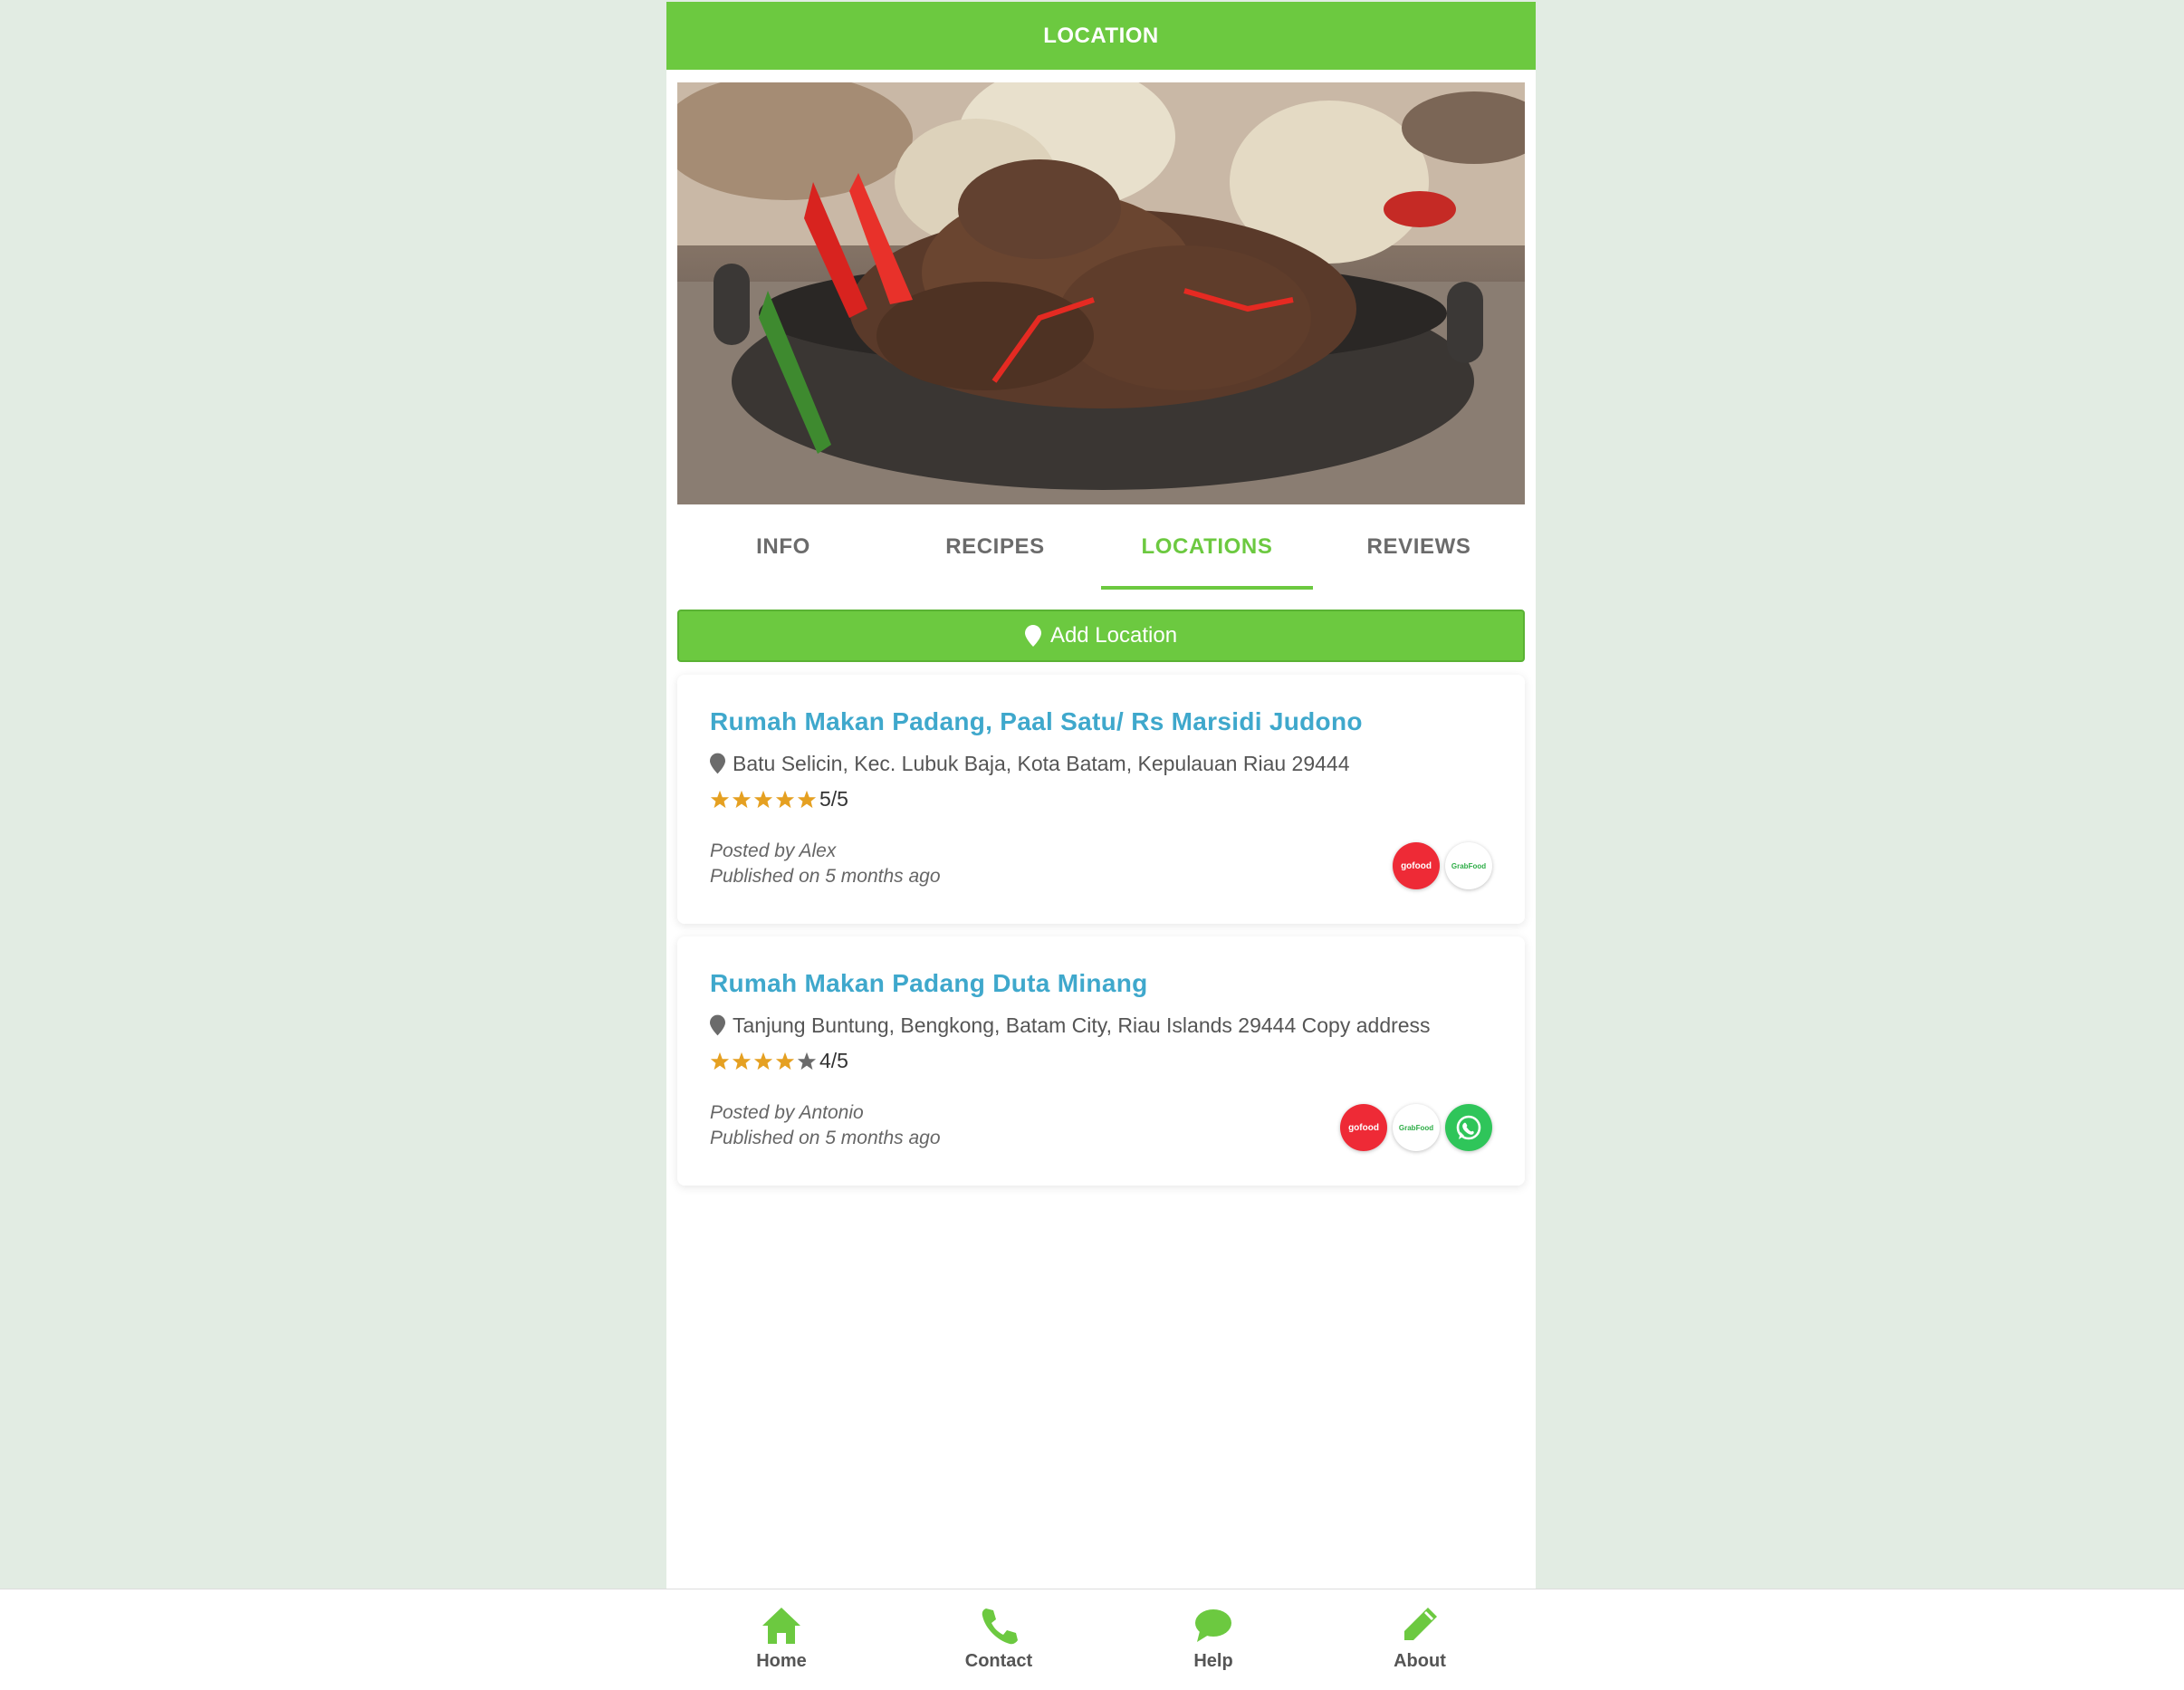 The height and width of the screenshot is (1690, 2184). I want to click on tab-reviews: REVIEWS, so click(1419, 547).